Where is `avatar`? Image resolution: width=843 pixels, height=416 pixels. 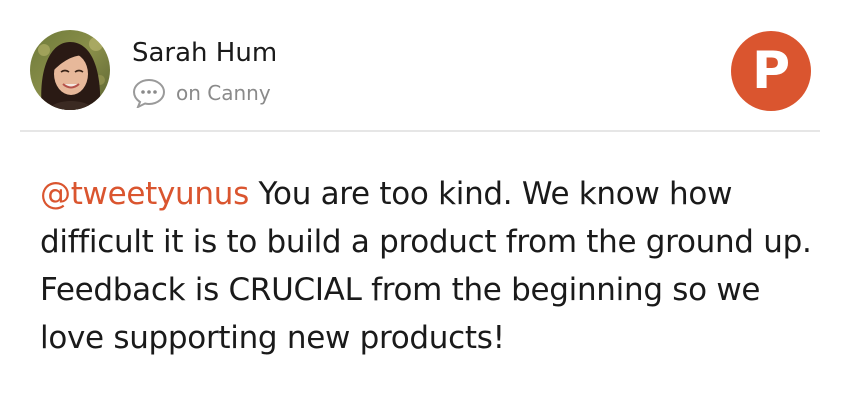
avatar is located at coordinates (70, 70).